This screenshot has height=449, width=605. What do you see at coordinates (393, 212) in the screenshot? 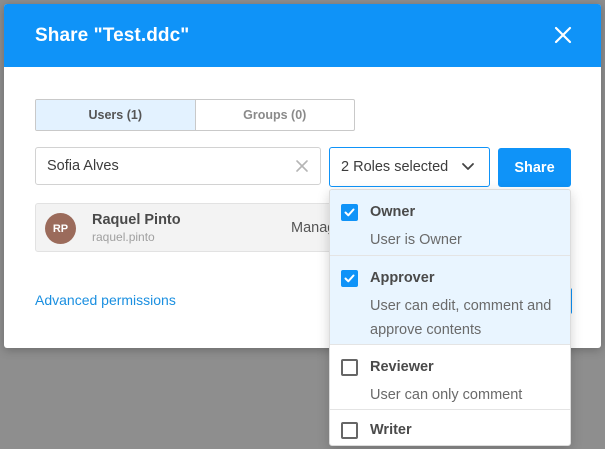
I see `role-title: Owner` at bounding box center [393, 212].